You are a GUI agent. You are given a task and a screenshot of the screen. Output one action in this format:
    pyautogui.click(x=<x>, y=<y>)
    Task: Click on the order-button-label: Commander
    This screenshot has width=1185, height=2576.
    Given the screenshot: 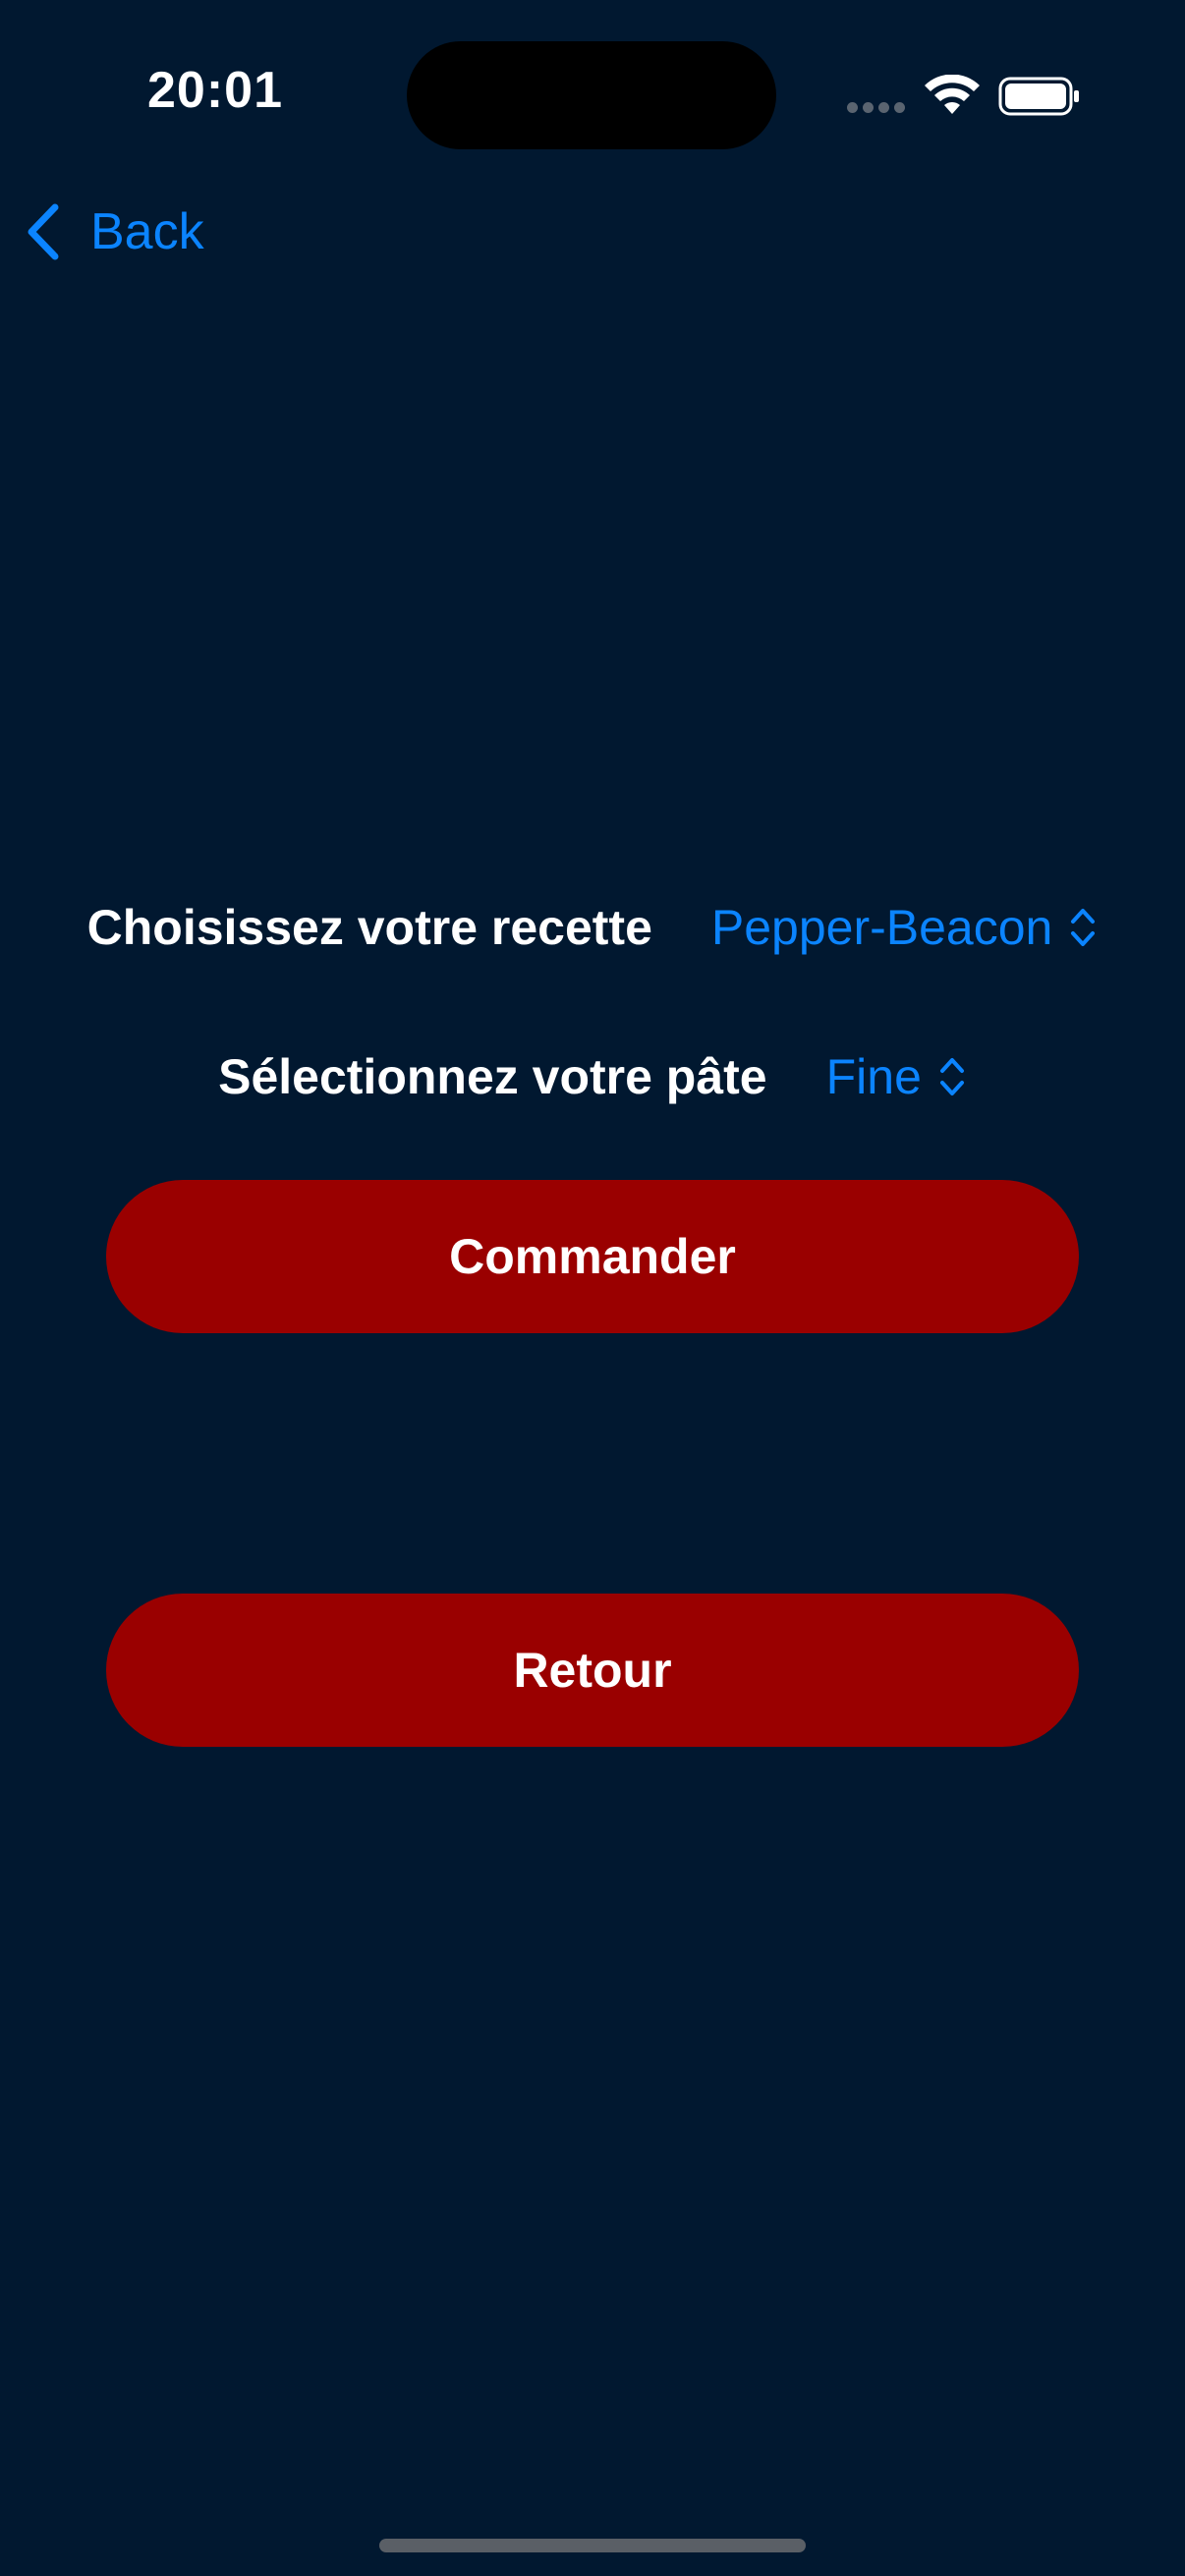 What is the action you would take?
    pyautogui.click(x=592, y=1256)
    